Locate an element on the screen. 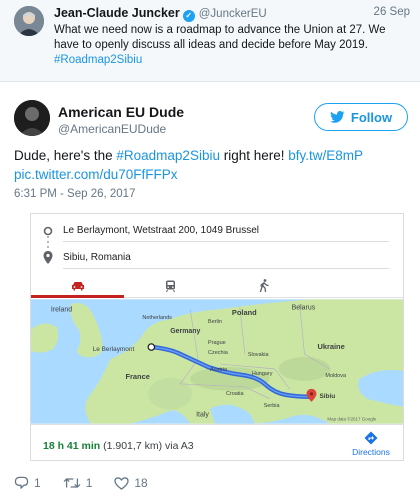  map-label-austria: Austria is located at coordinates (219, 370).